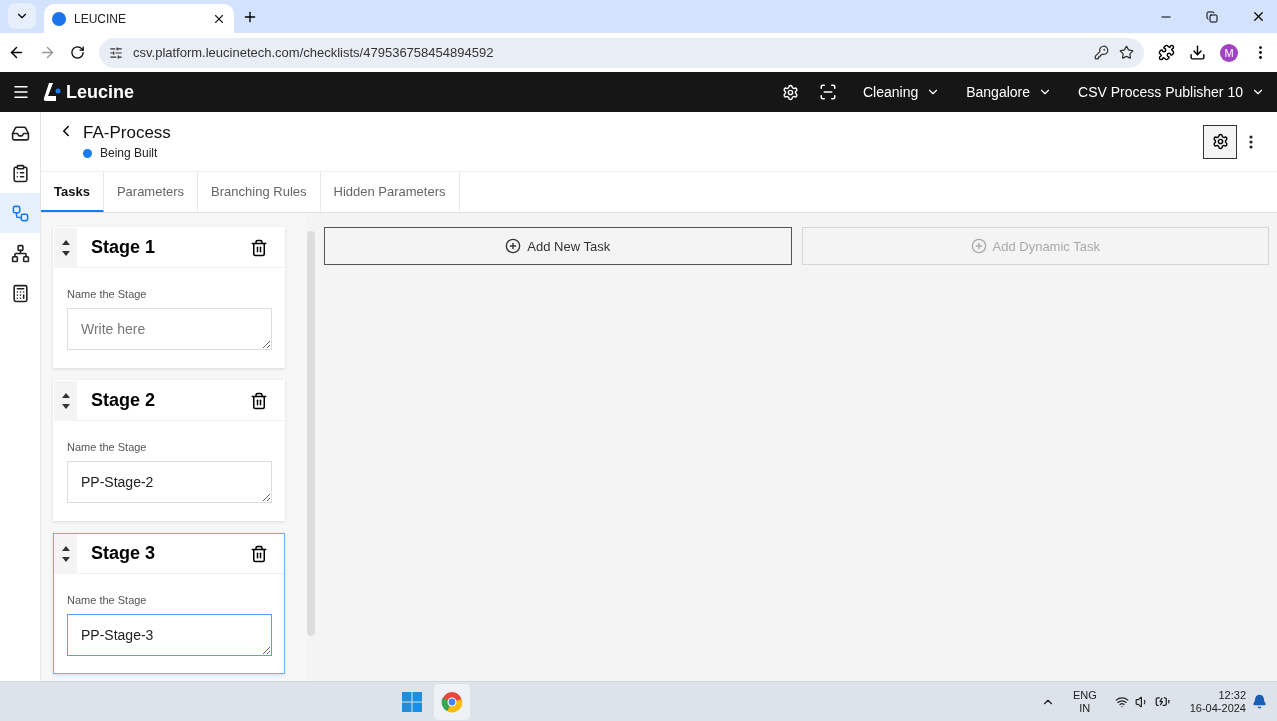 Image resolution: width=1277 pixels, height=721 pixels. What do you see at coordinates (16, 52) in the screenshot?
I see `back-icon` at bounding box center [16, 52].